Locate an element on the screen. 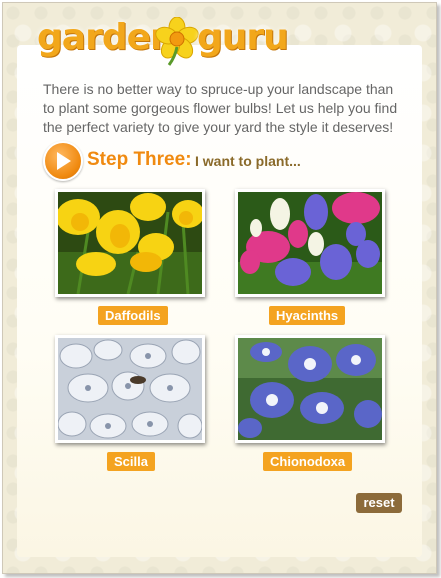  chionodoxa-photo is located at coordinates (310, 389).